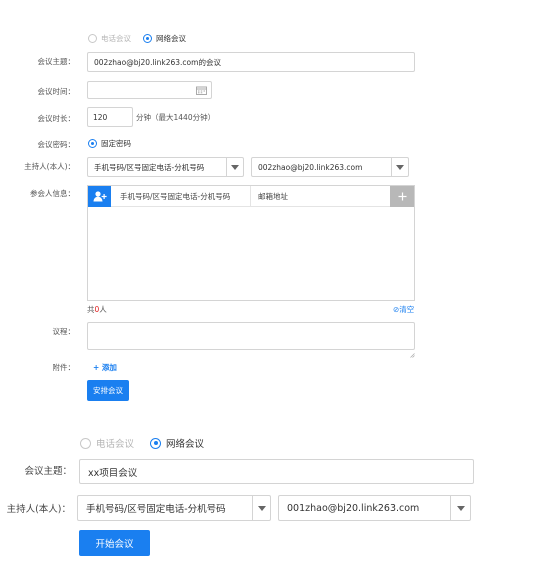 This screenshot has height=586, width=537. Describe the element at coordinates (407, 309) in the screenshot. I see `clear-label: 清空` at that location.